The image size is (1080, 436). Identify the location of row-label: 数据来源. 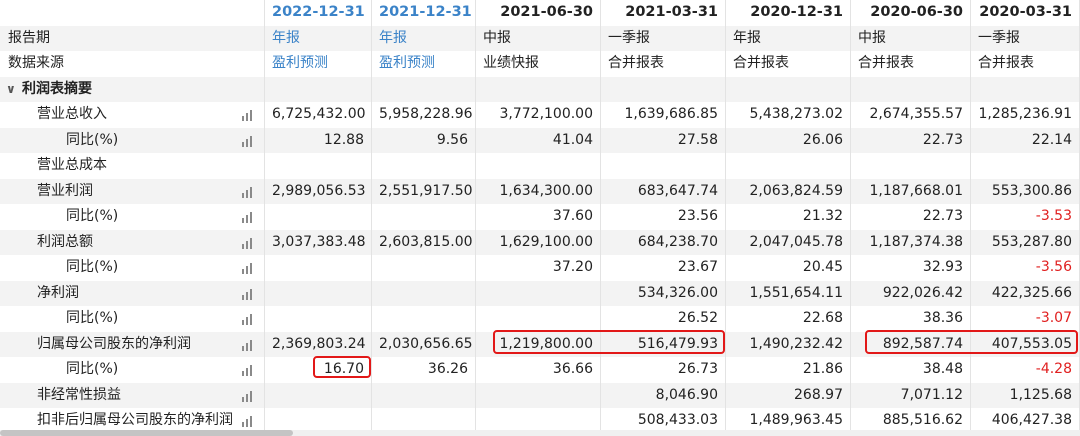
(36, 63).